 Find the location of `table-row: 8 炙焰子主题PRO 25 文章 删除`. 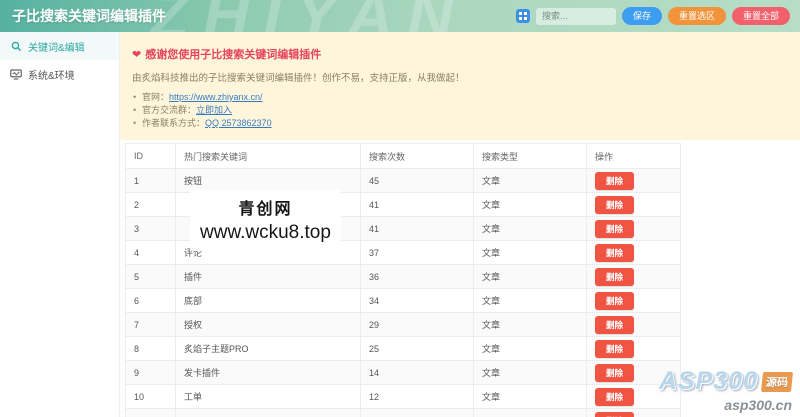

table-row: 8 炙焰子主题PRO 25 文章 删除 is located at coordinates (403, 348).